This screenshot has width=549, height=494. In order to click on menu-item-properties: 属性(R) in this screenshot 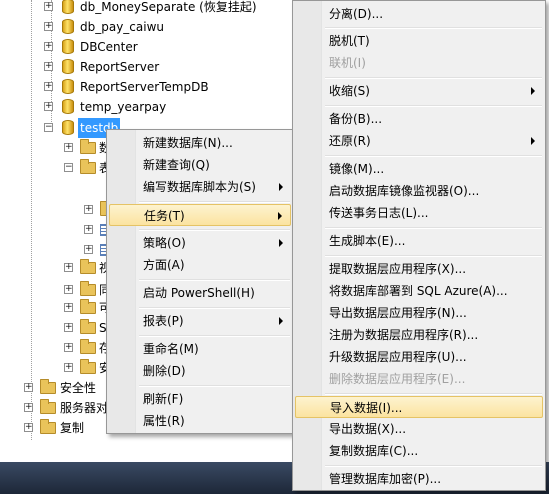, I will do `click(200, 421)`.